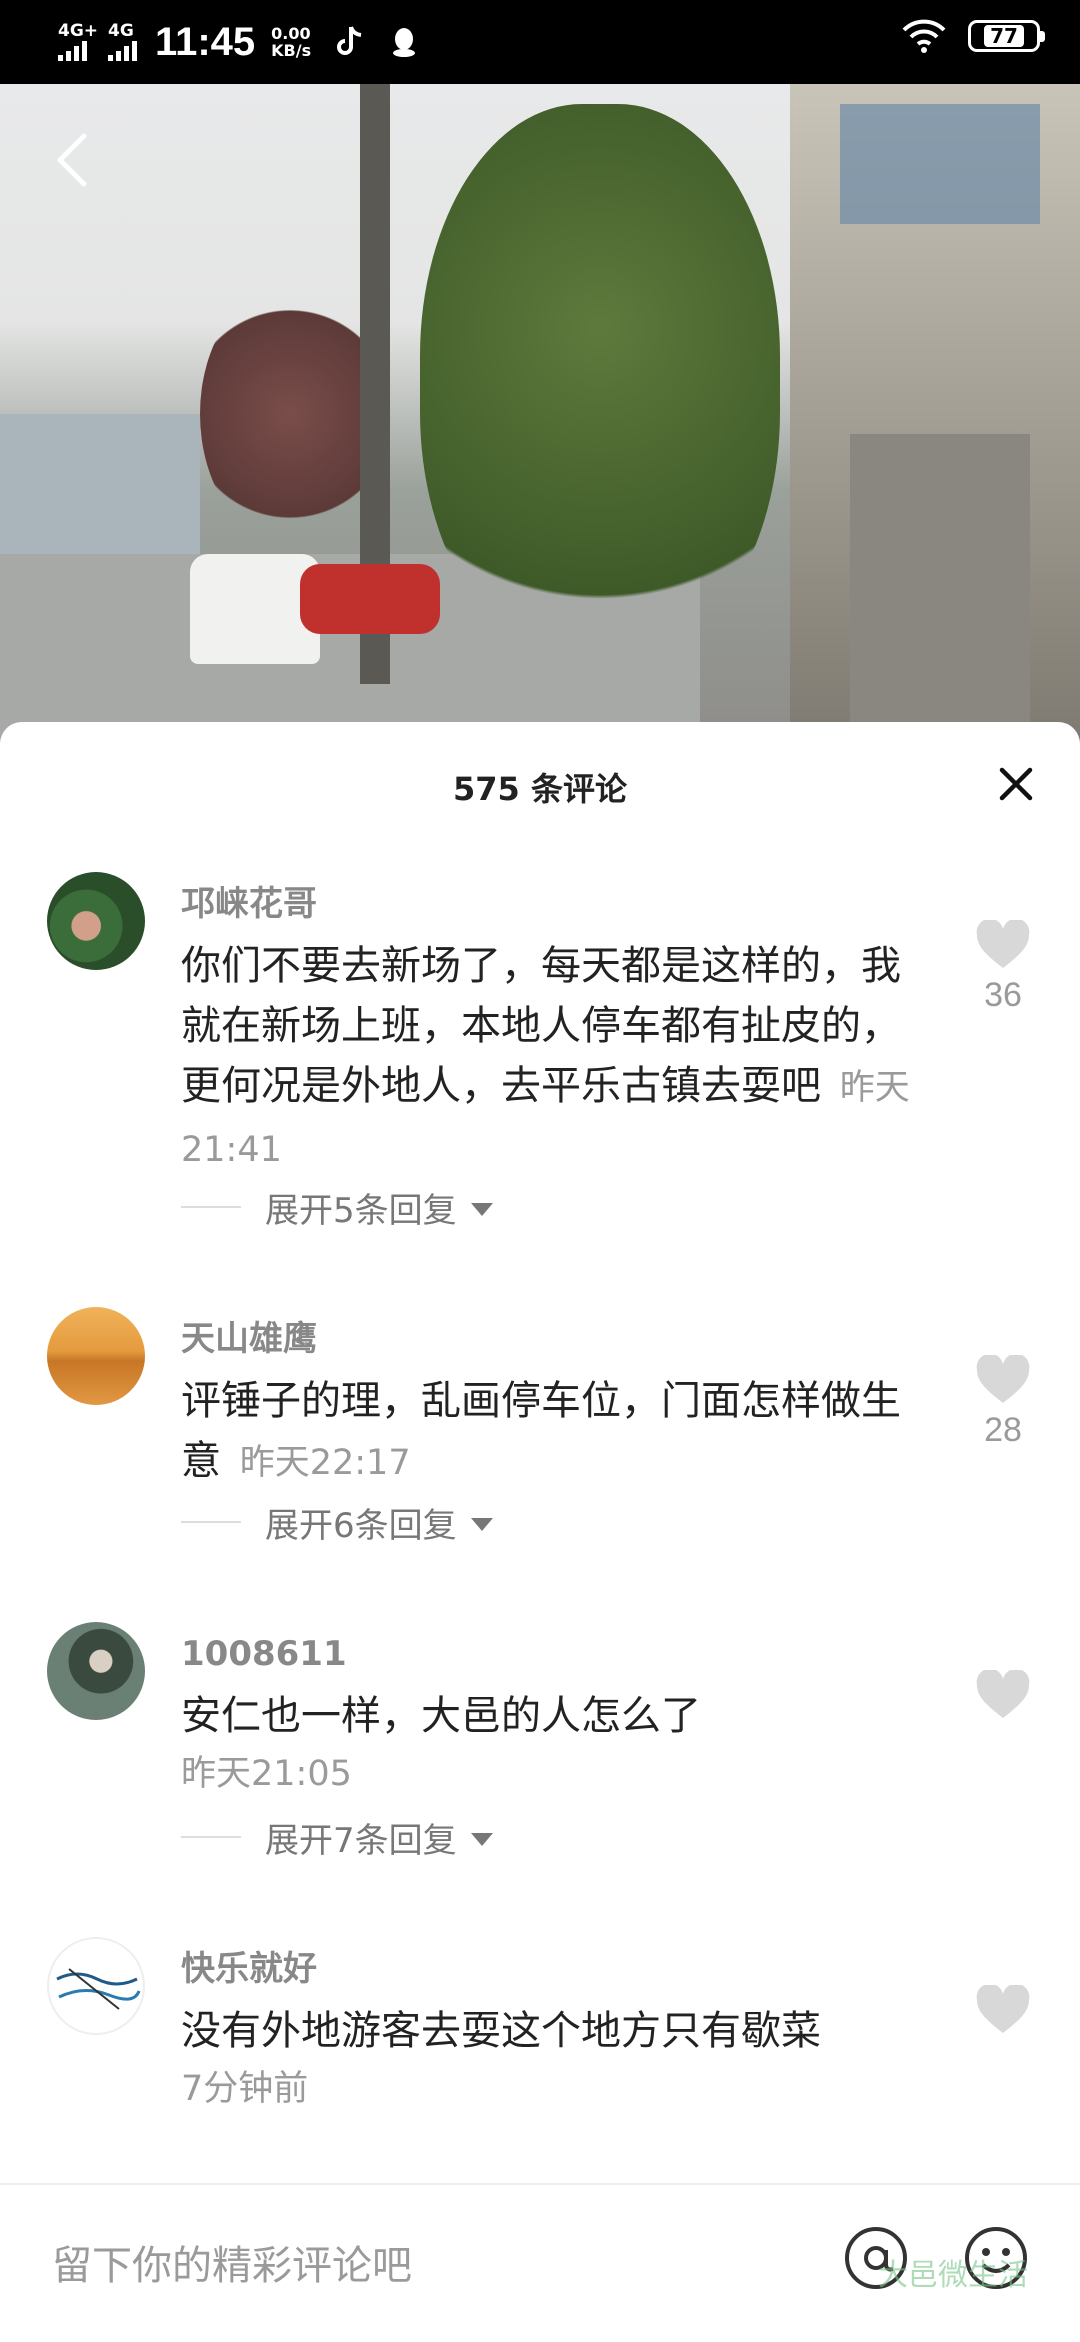 This screenshot has width=1080, height=2342. I want to click on watermark-text: 大邑微生活, so click(953, 2275).